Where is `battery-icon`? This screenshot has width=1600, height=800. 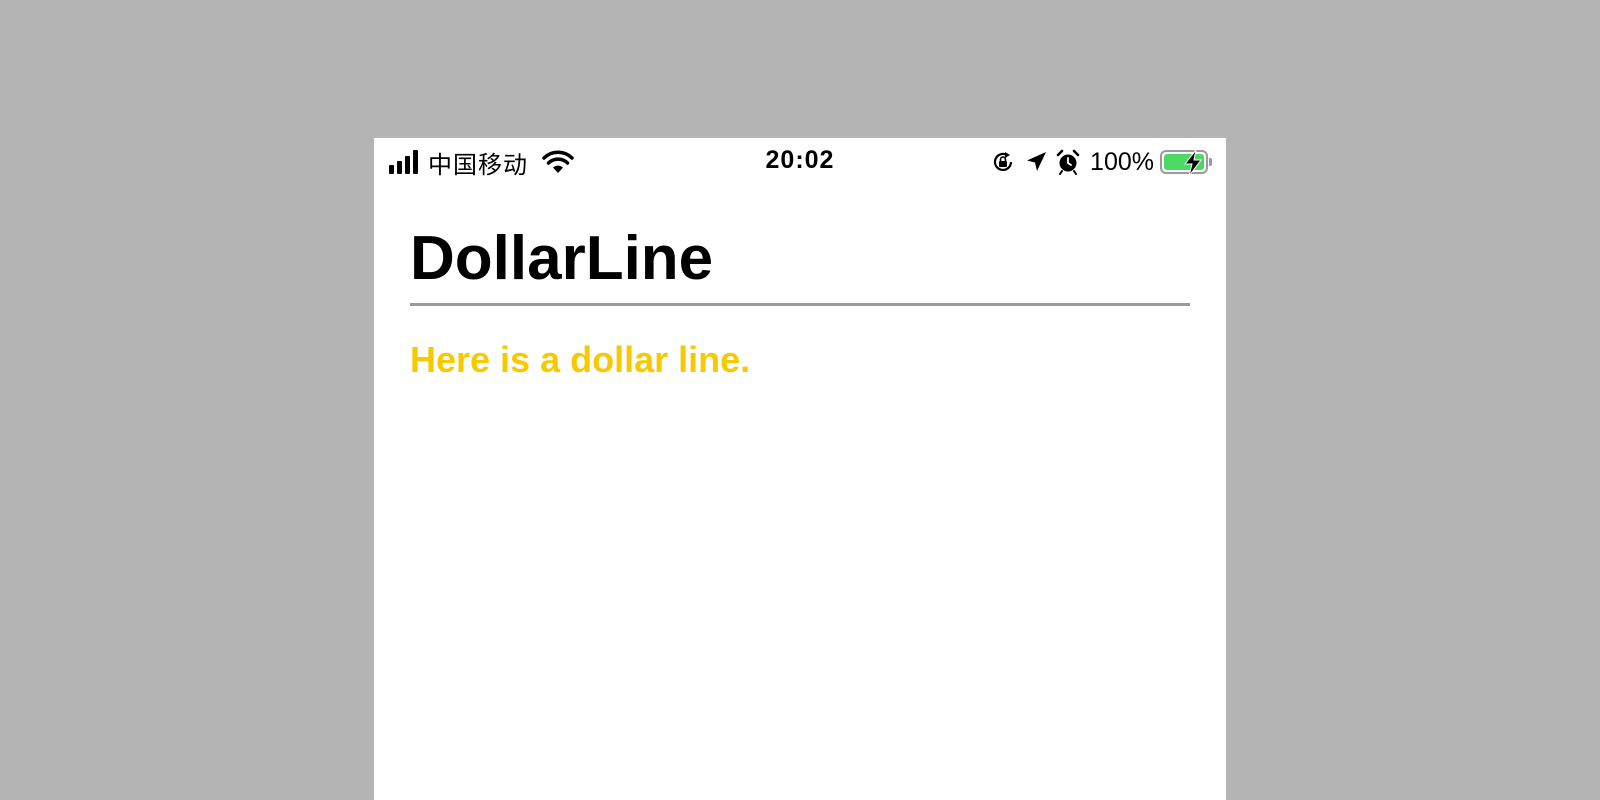
battery-icon is located at coordinates (1184, 163).